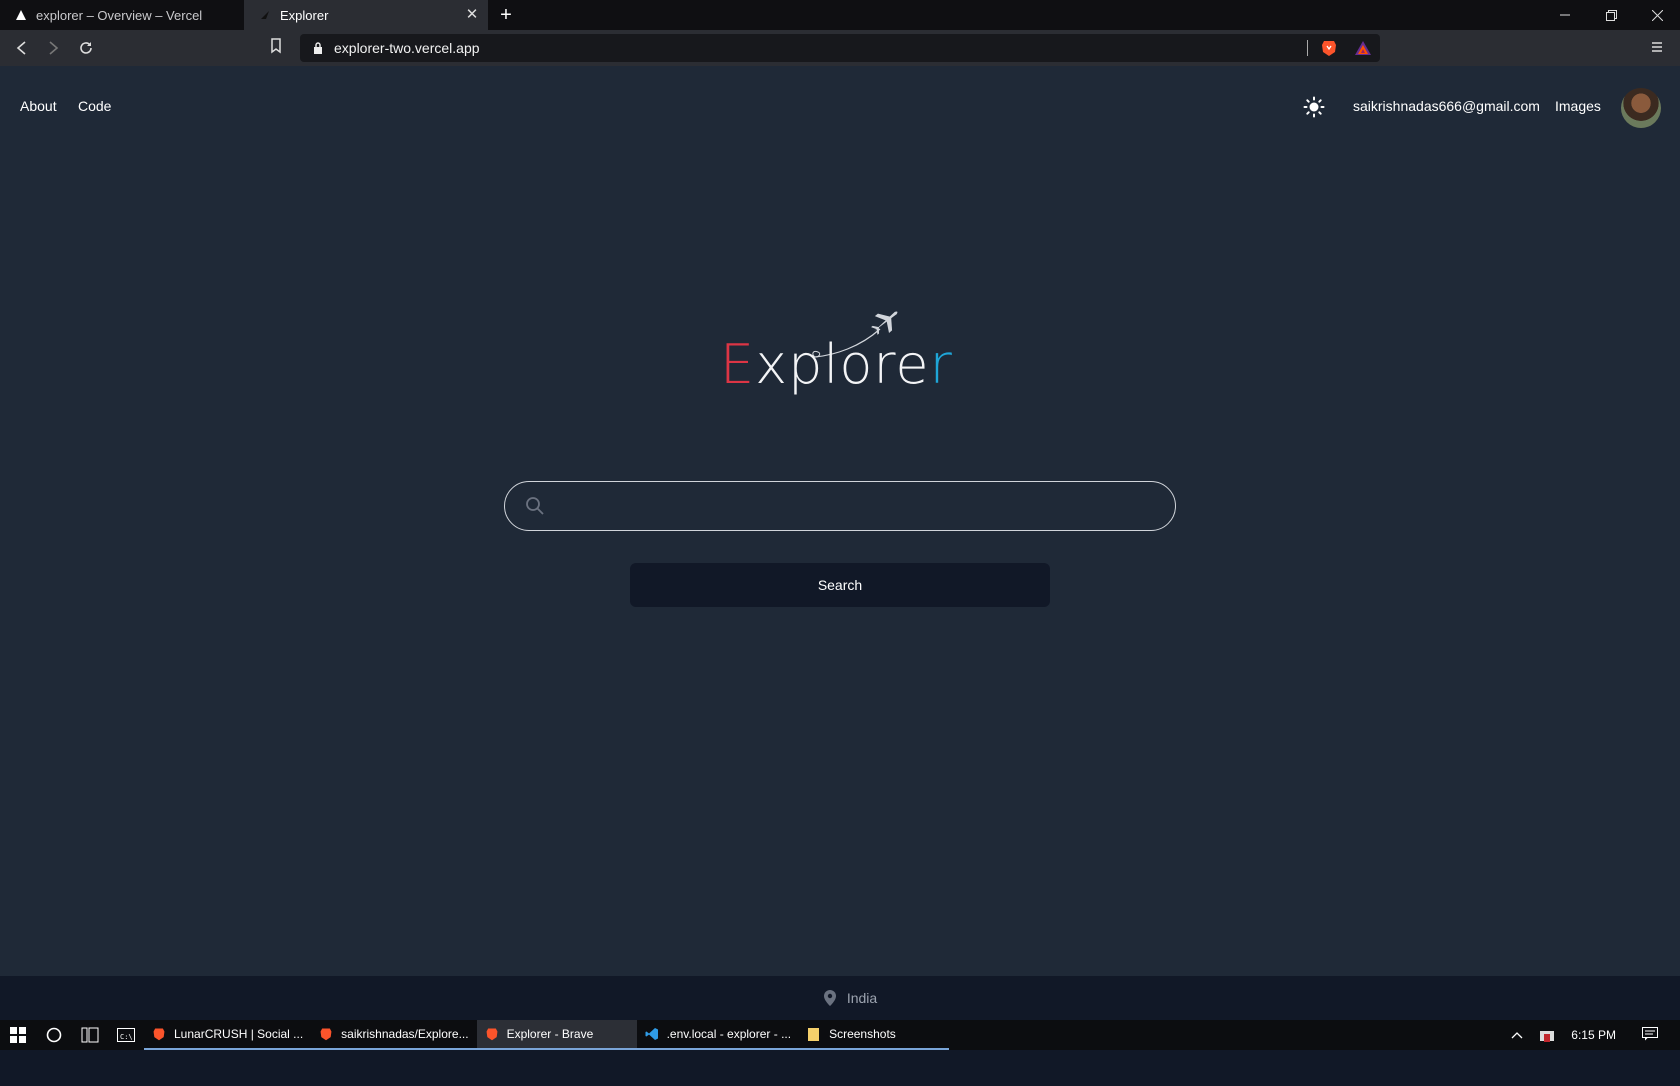 This screenshot has width=1680, height=1086. I want to click on search-circle-icon, so click(54, 1035).